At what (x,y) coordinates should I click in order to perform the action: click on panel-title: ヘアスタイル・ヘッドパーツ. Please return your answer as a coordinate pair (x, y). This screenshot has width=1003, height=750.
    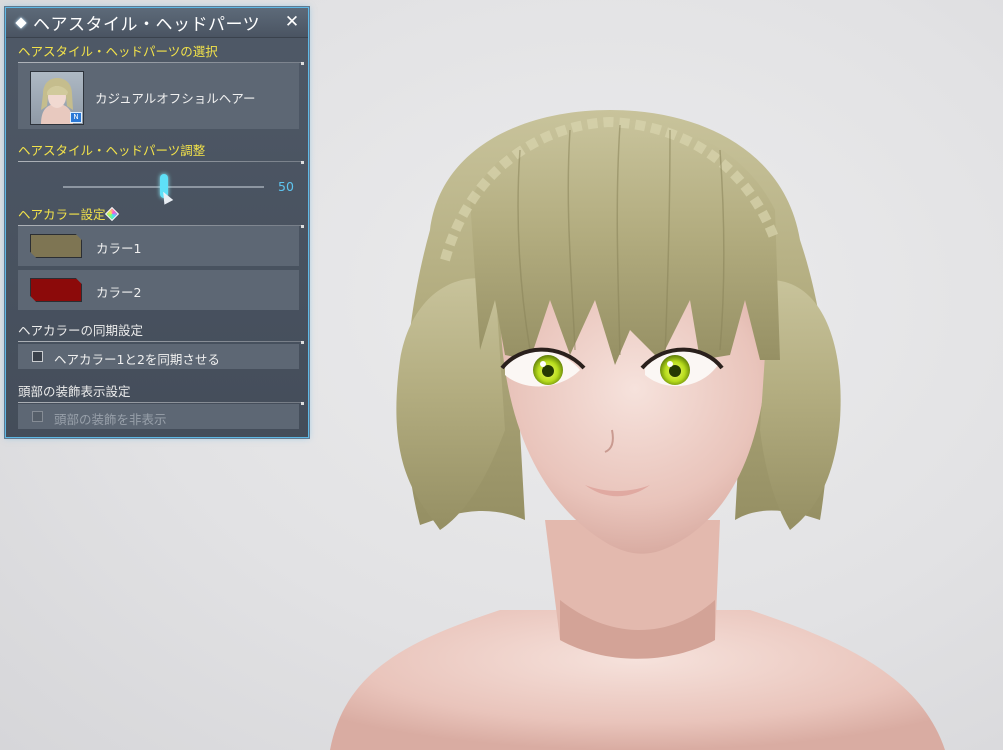
    Looking at the image, I should click on (147, 25).